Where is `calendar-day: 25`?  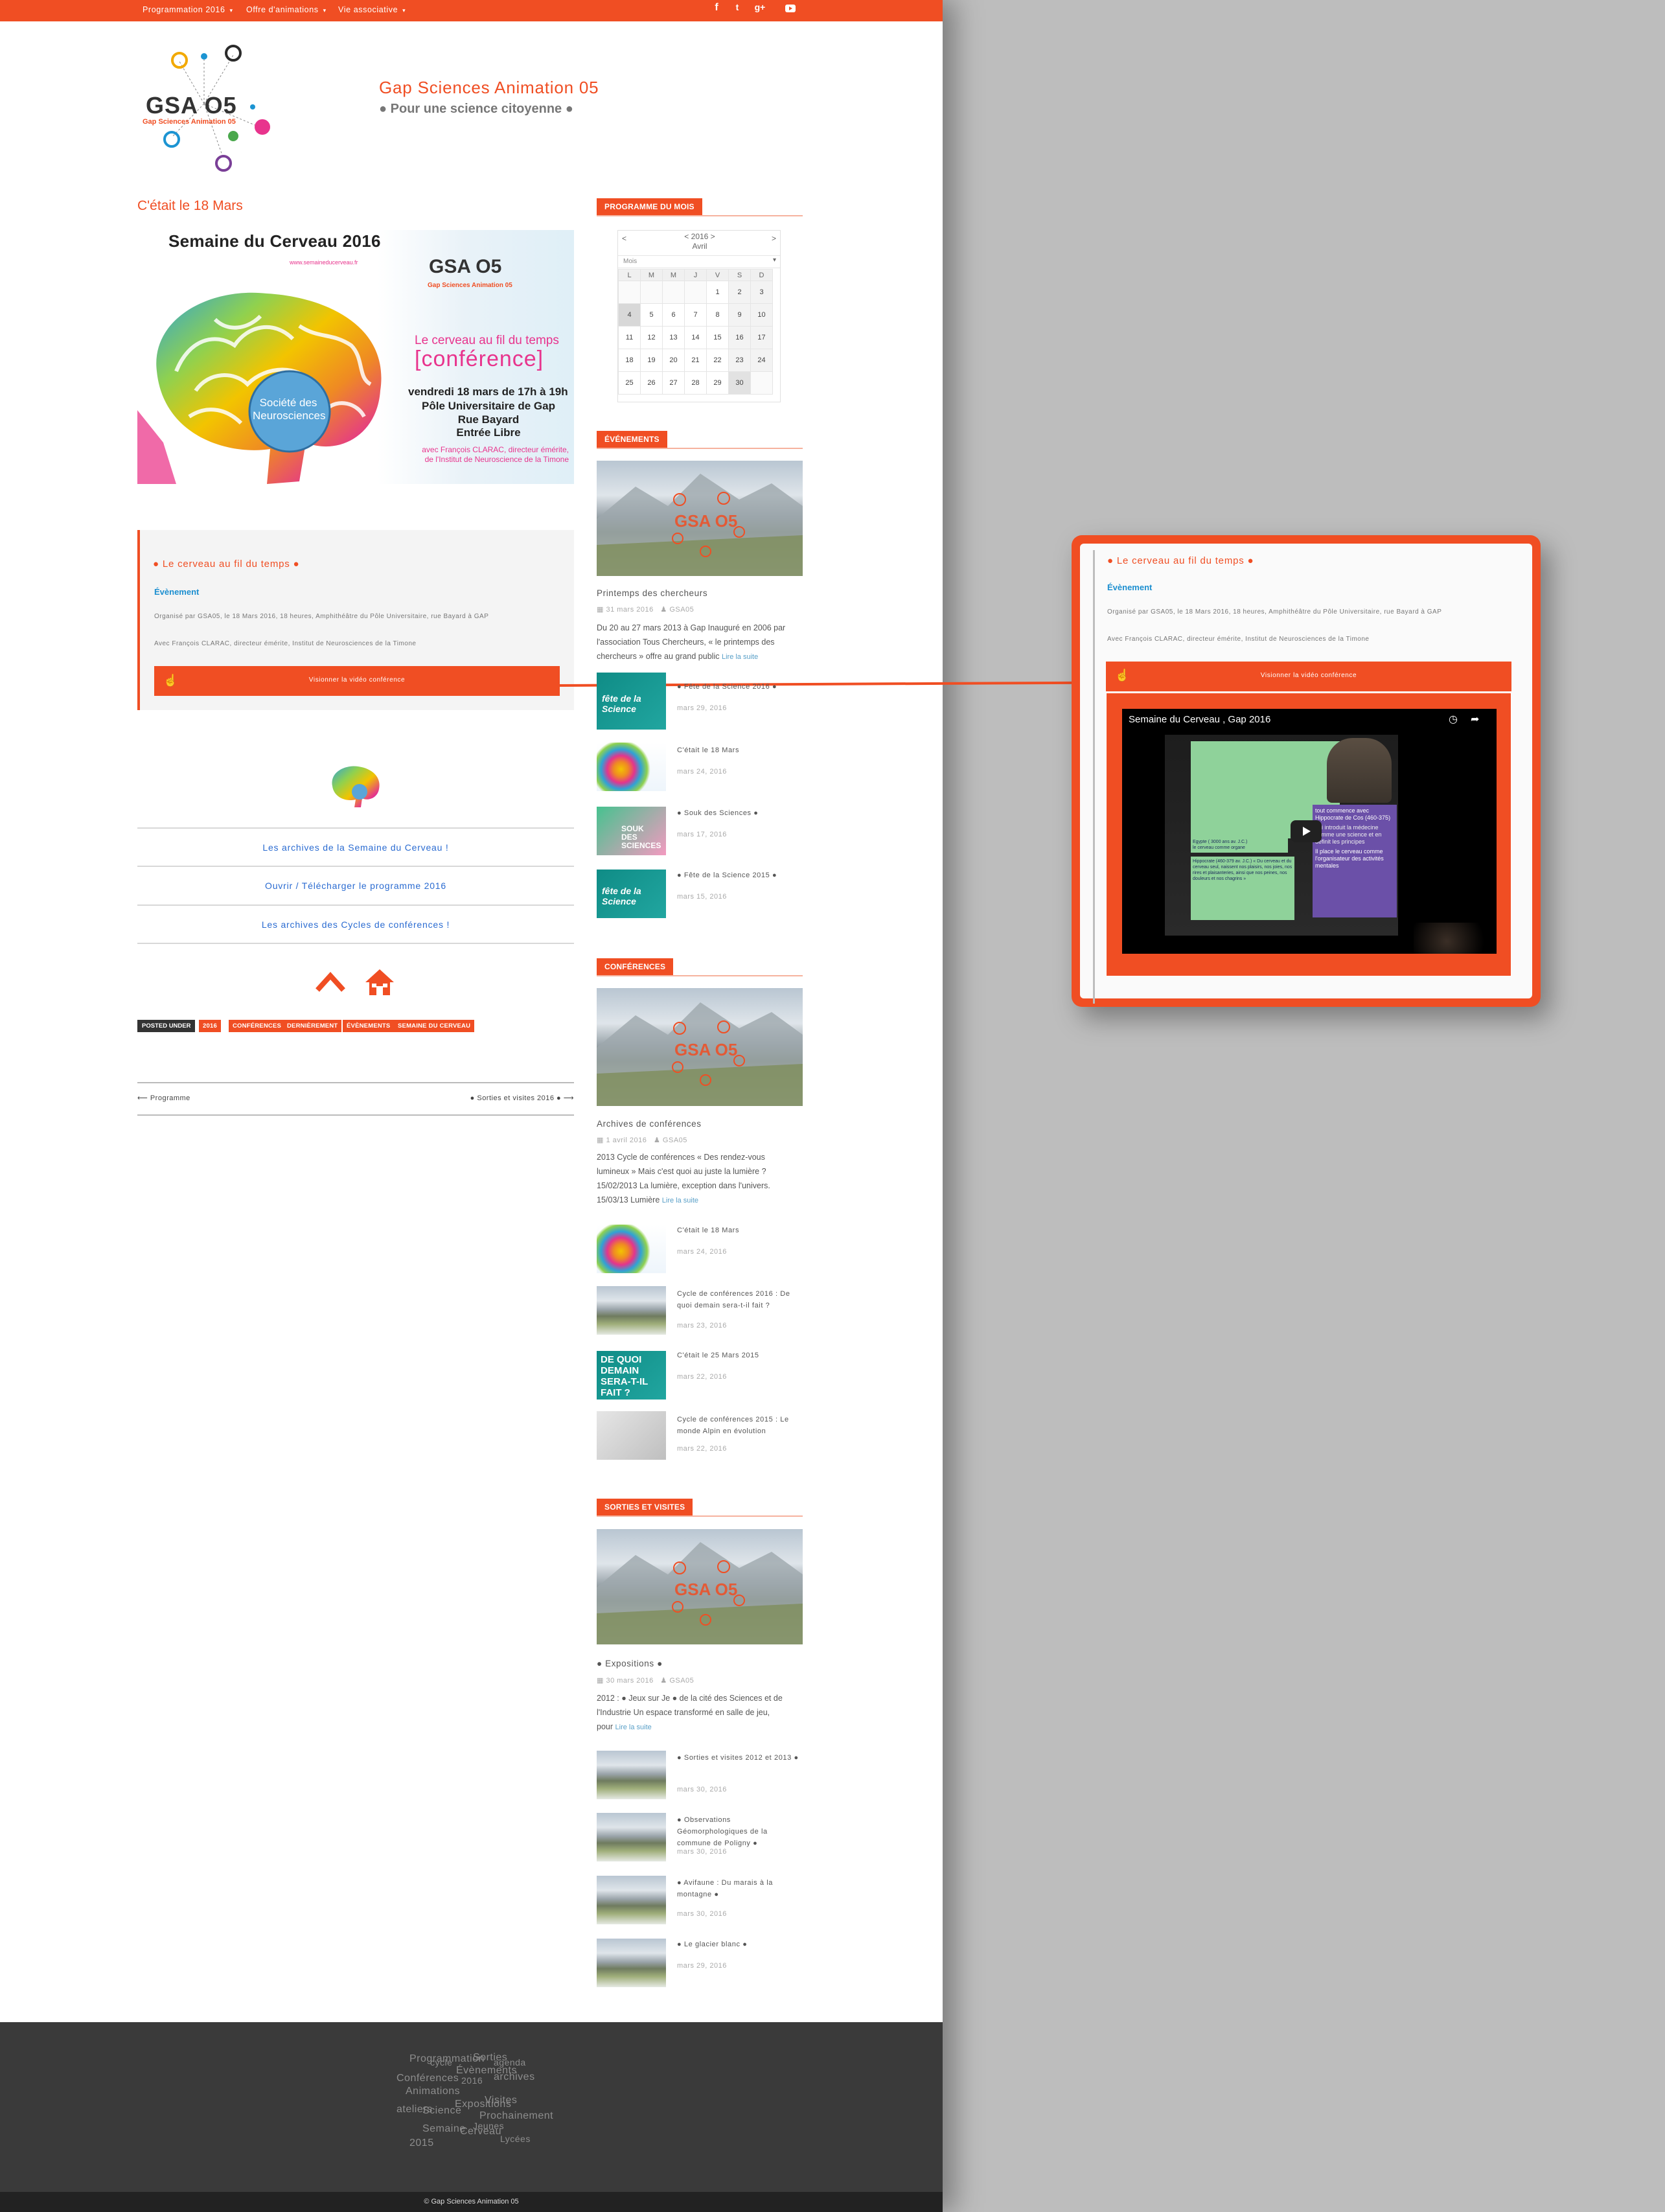
calendar-day: 25 is located at coordinates (630, 383).